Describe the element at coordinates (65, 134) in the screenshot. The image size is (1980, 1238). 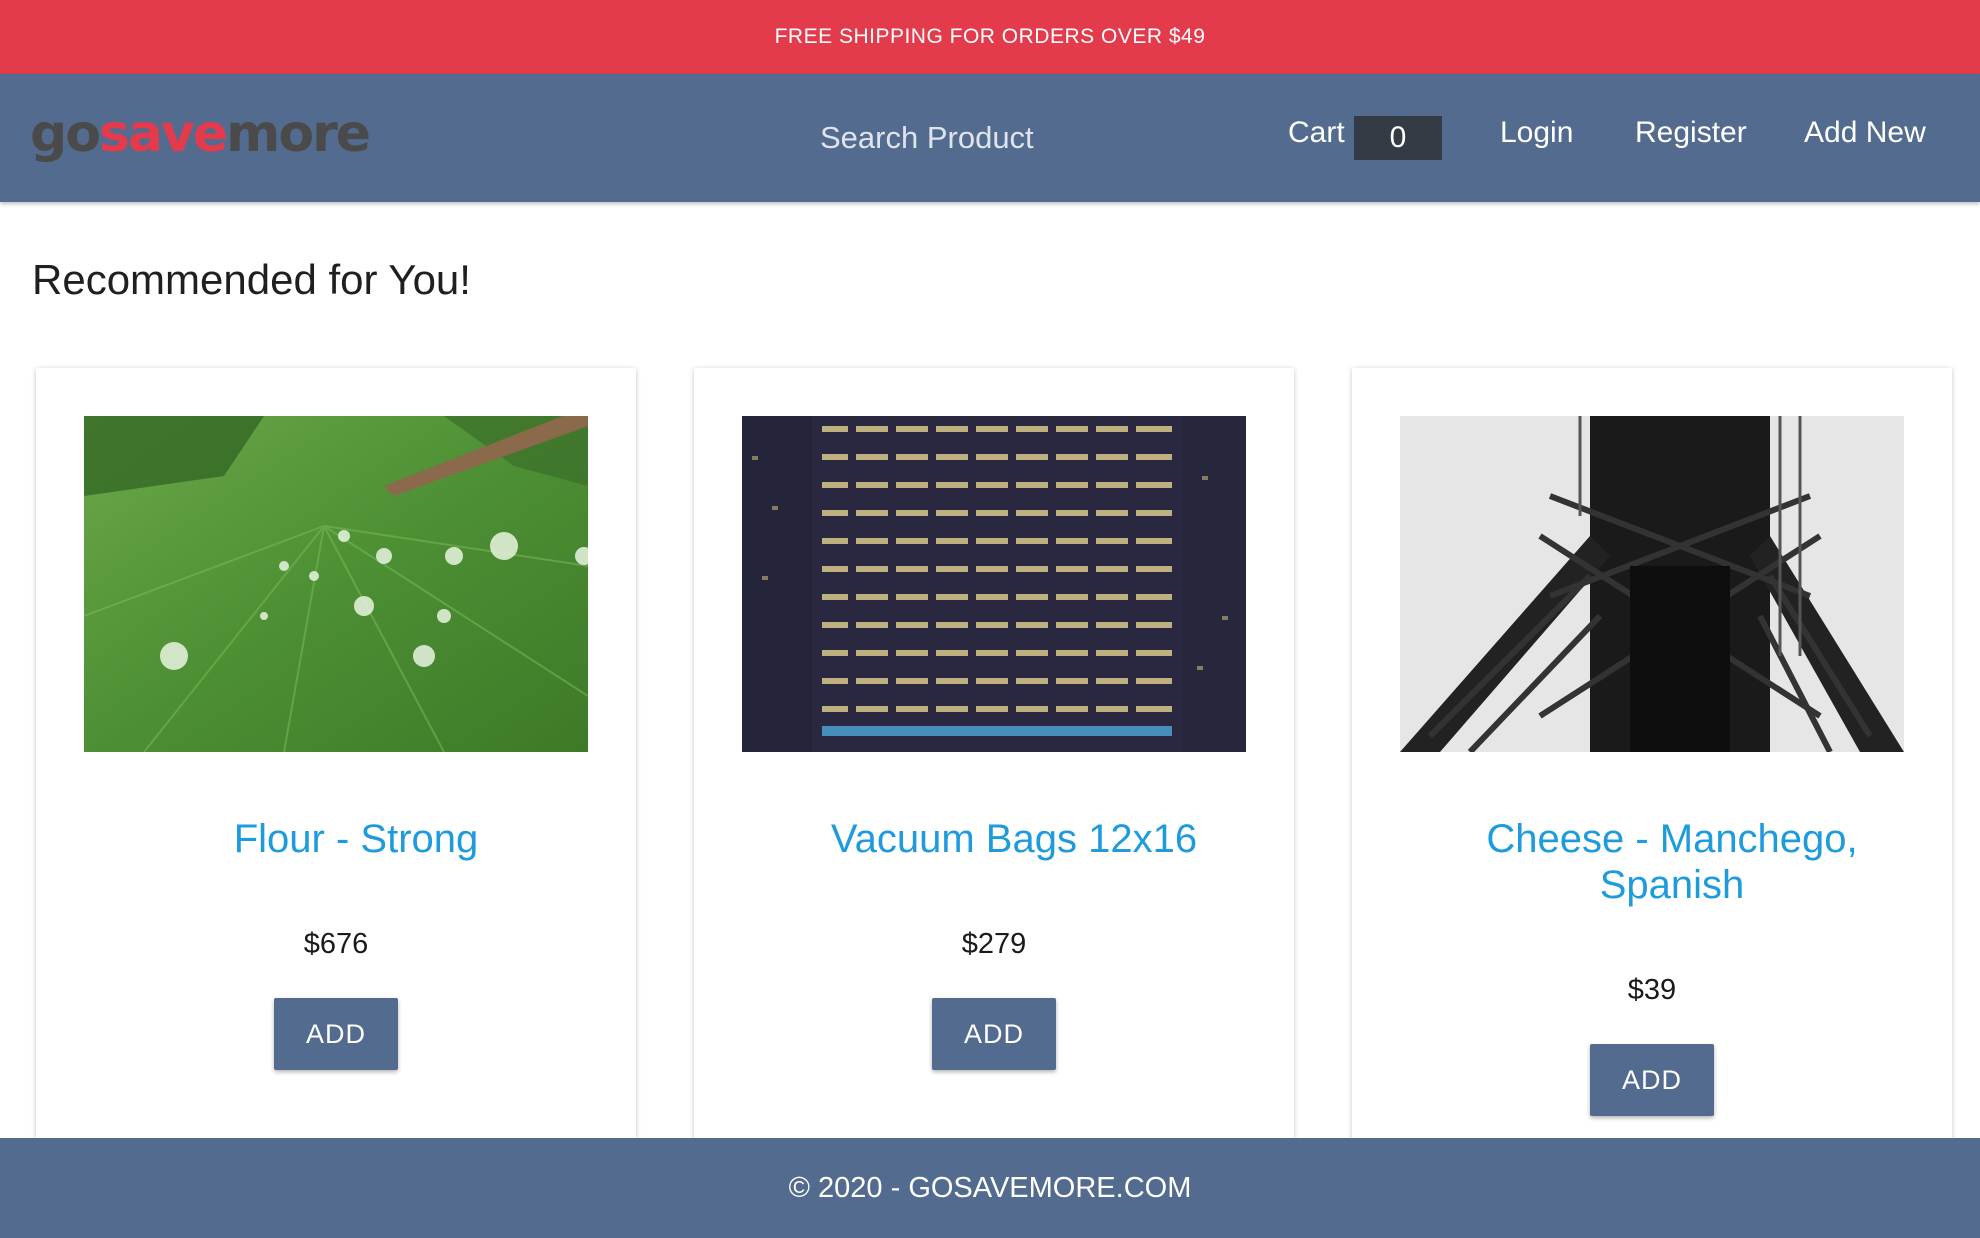
I see `logo-text-go: go` at that location.